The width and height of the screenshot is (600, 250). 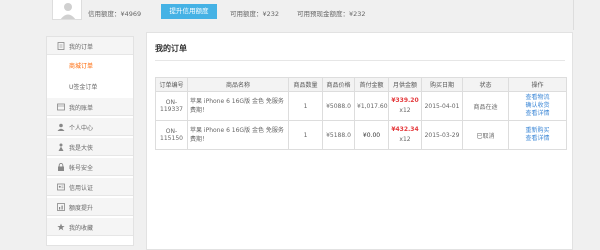 What do you see at coordinates (61, 207) in the screenshot?
I see `chart-icon` at bounding box center [61, 207].